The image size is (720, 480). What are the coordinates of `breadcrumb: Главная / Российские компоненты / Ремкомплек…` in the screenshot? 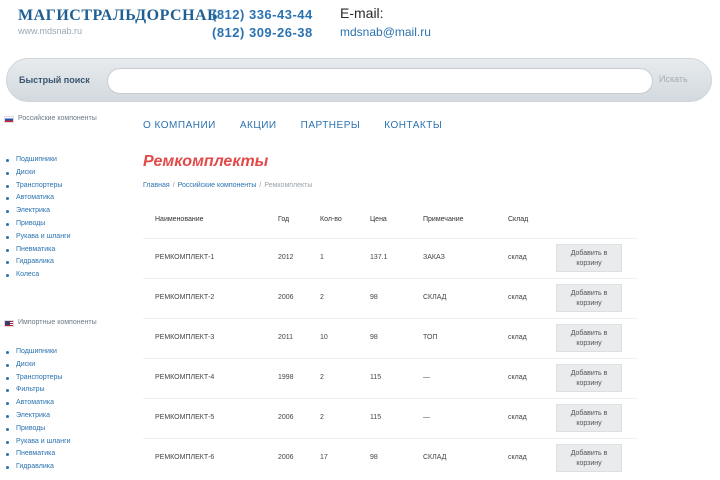 It's located at (227, 185).